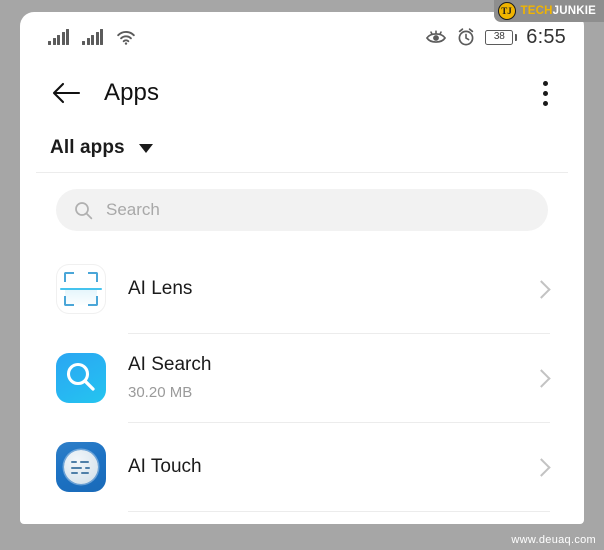 This screenshot has height=550, width=604. I want to click on eye-comfort-icon, so click(436, 37).